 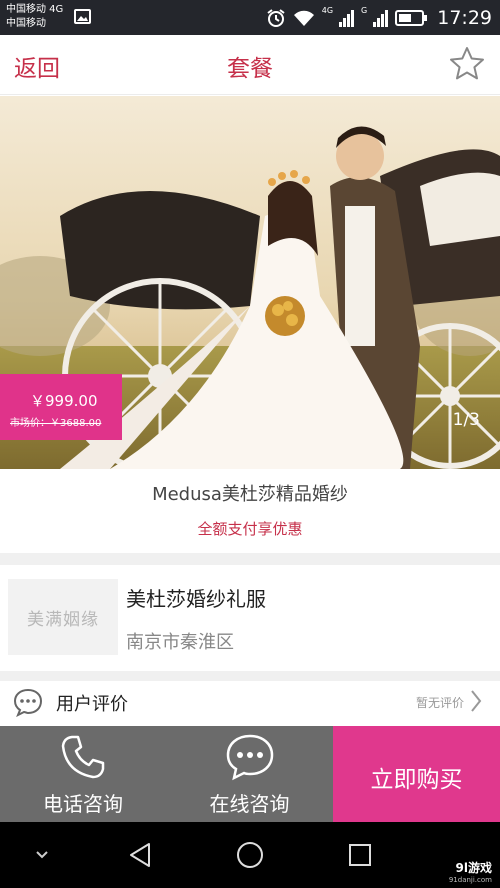 I want to click on phone-consult-button: 电话咨询, so click(x=83, y=774).